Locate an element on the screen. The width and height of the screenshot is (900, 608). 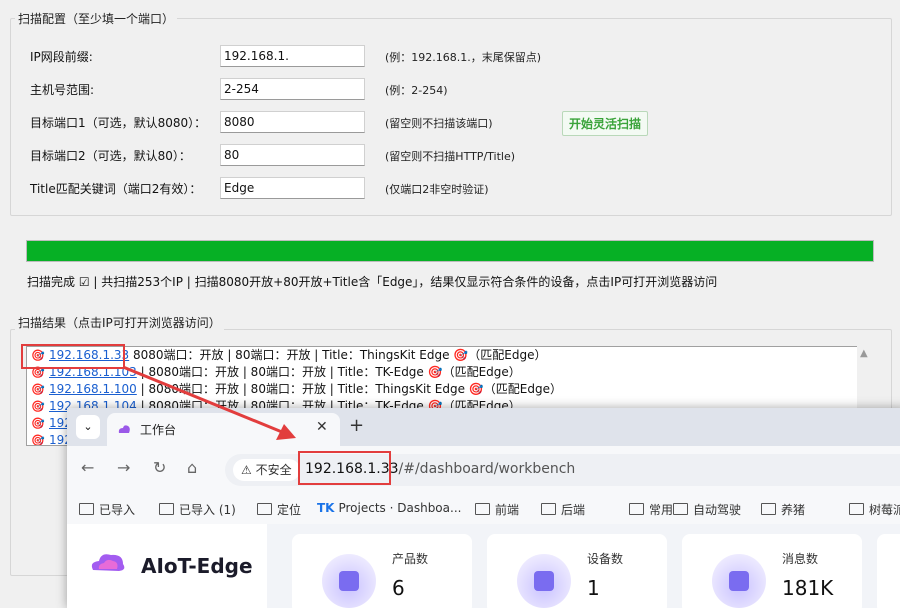
highlight-box-url-host is located at coordinates (344, 468).